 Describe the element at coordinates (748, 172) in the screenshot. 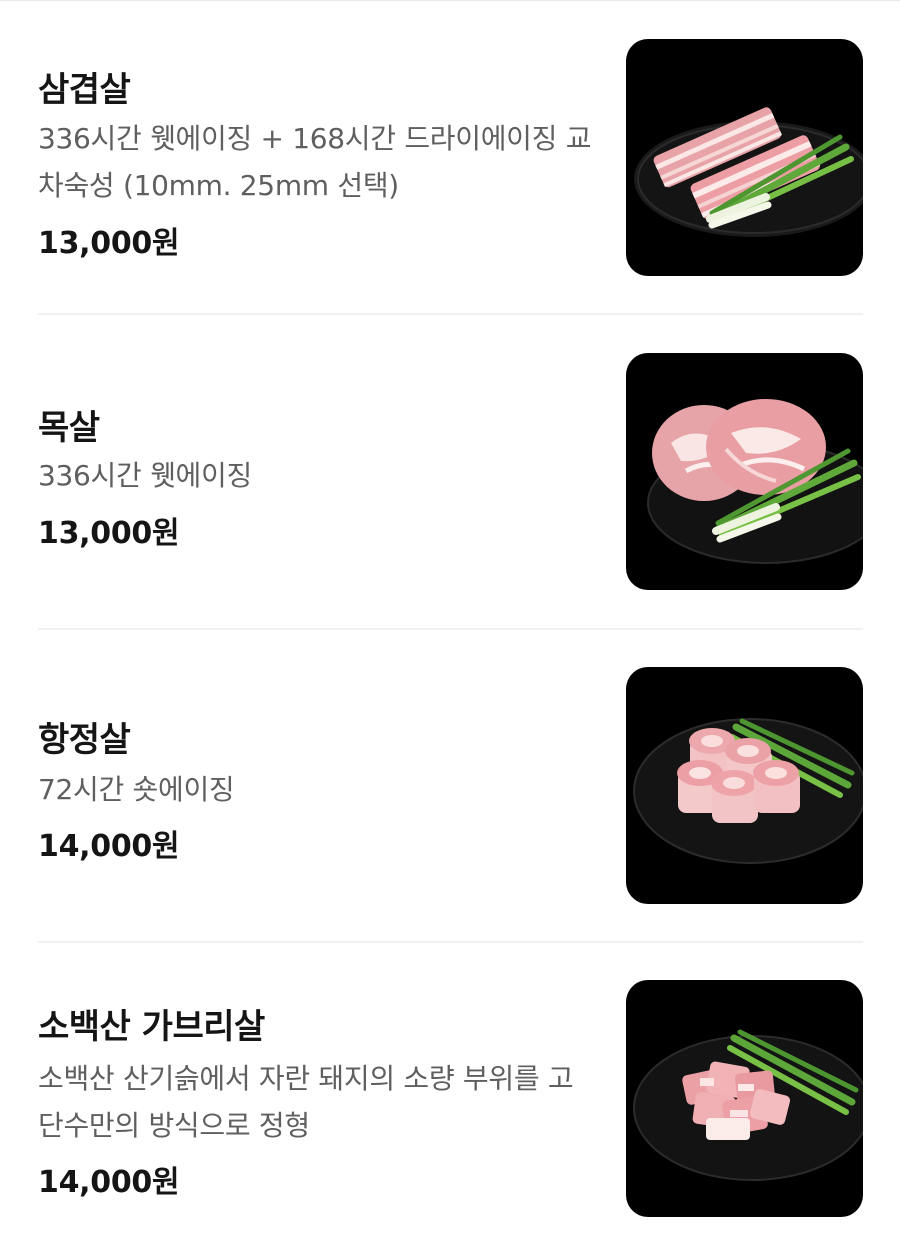

I see `pork-belly-image` at that location.